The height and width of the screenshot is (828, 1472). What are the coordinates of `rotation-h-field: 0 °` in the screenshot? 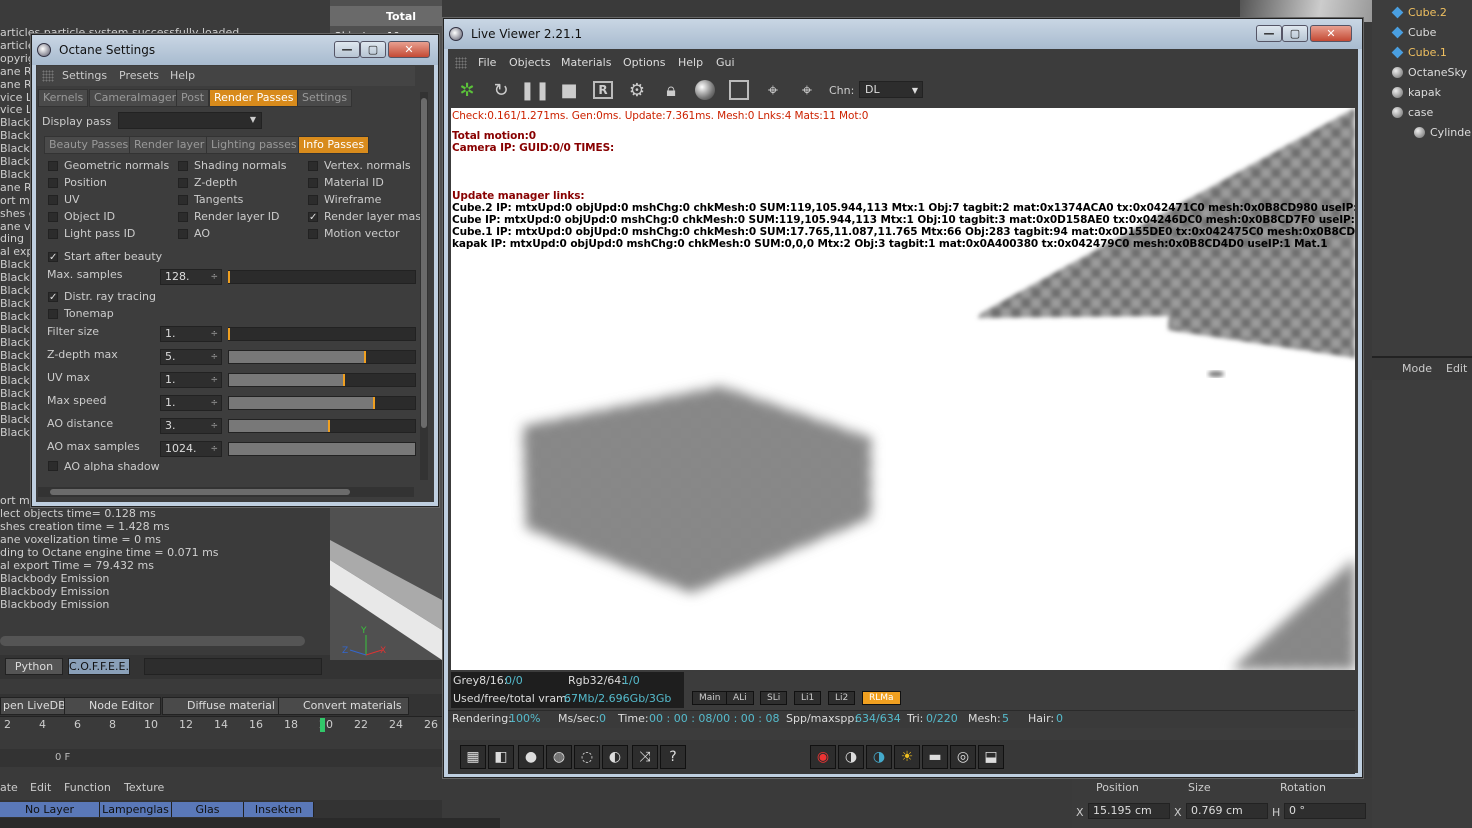 It's located at (1325, 811).